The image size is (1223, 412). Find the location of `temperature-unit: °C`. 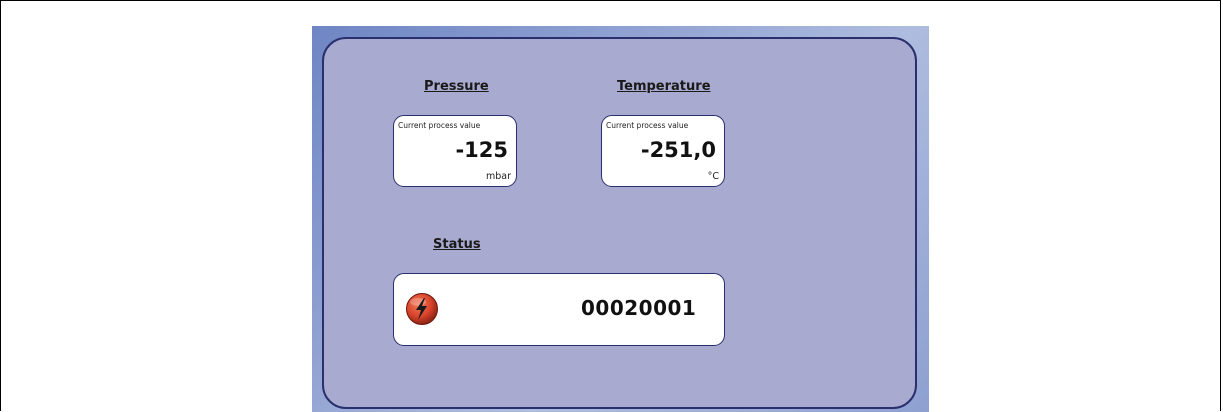

temperature-unit: °C is located at coordinates (713, 176).